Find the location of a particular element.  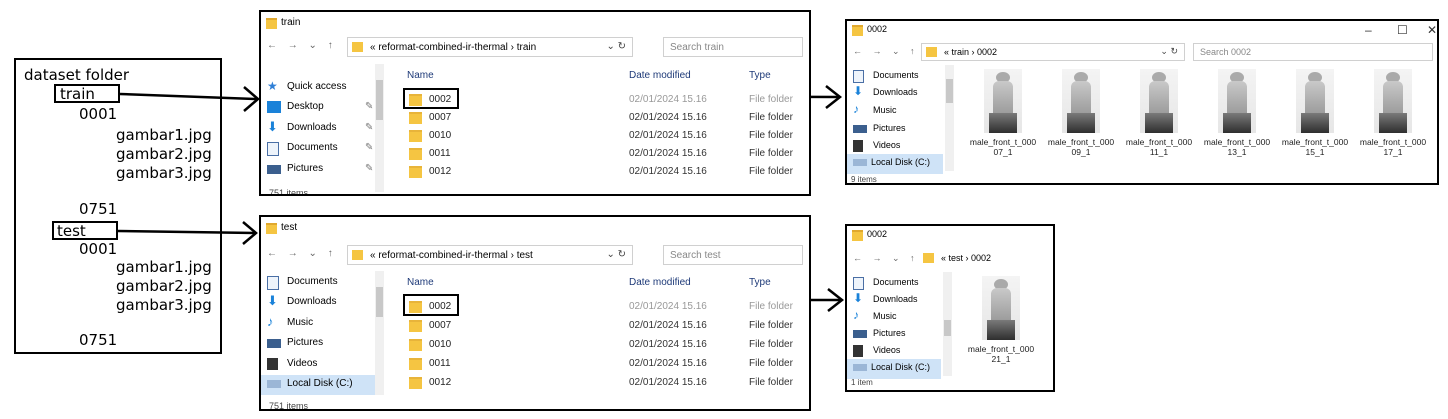

window-title: train is located at coordinates (291, 22).